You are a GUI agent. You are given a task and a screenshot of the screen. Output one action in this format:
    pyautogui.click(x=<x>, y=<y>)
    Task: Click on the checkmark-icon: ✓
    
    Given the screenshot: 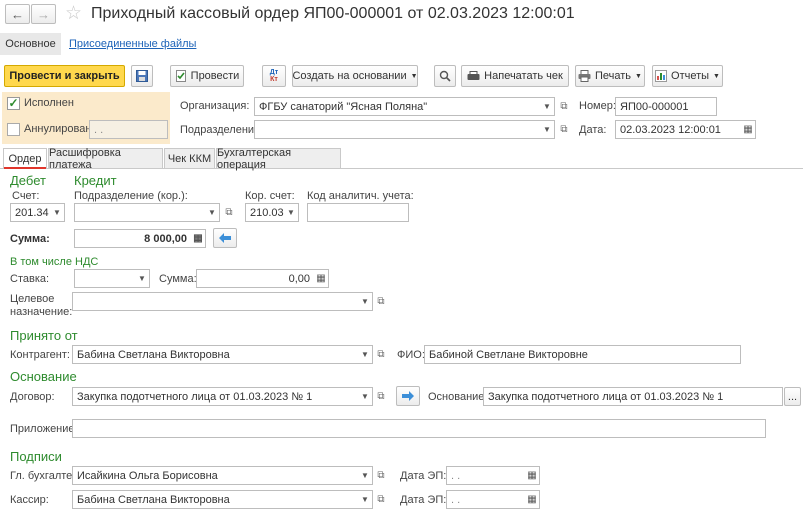 What is the action you would take?
    pyautogui.click(x=13, y=103)
    